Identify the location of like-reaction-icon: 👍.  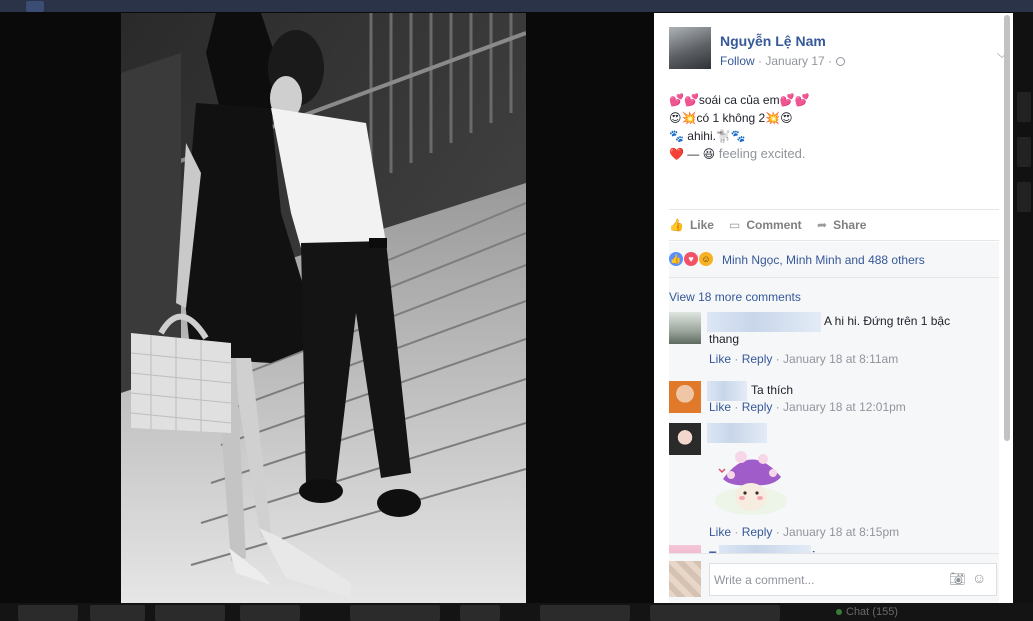
(676, 259).